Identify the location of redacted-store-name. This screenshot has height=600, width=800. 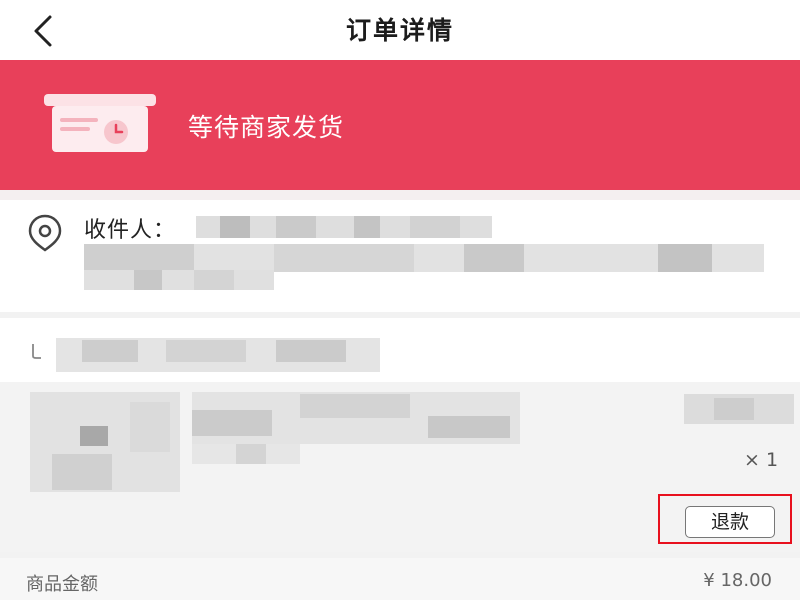
(218, 355).